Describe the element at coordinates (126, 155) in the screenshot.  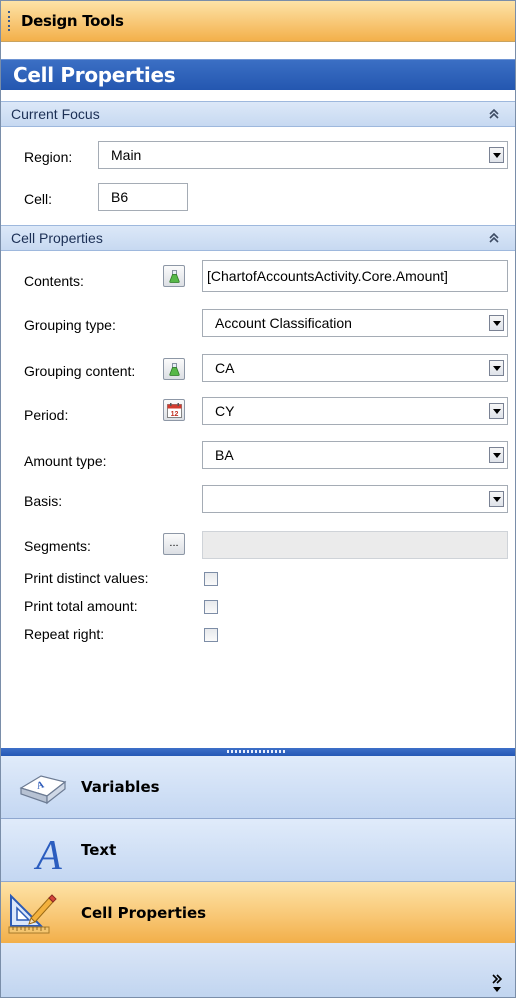
I see `region-value: Main` at that location.